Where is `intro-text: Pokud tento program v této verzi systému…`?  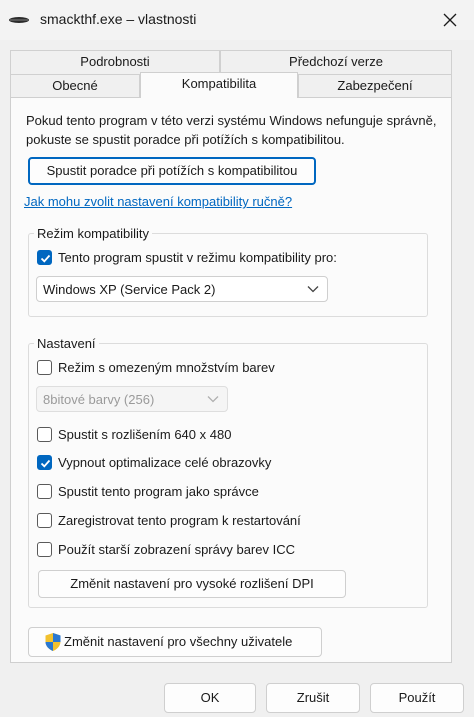 intro-text: Pokud tento program v této verzi systému… is located at coordinates (231, 130).